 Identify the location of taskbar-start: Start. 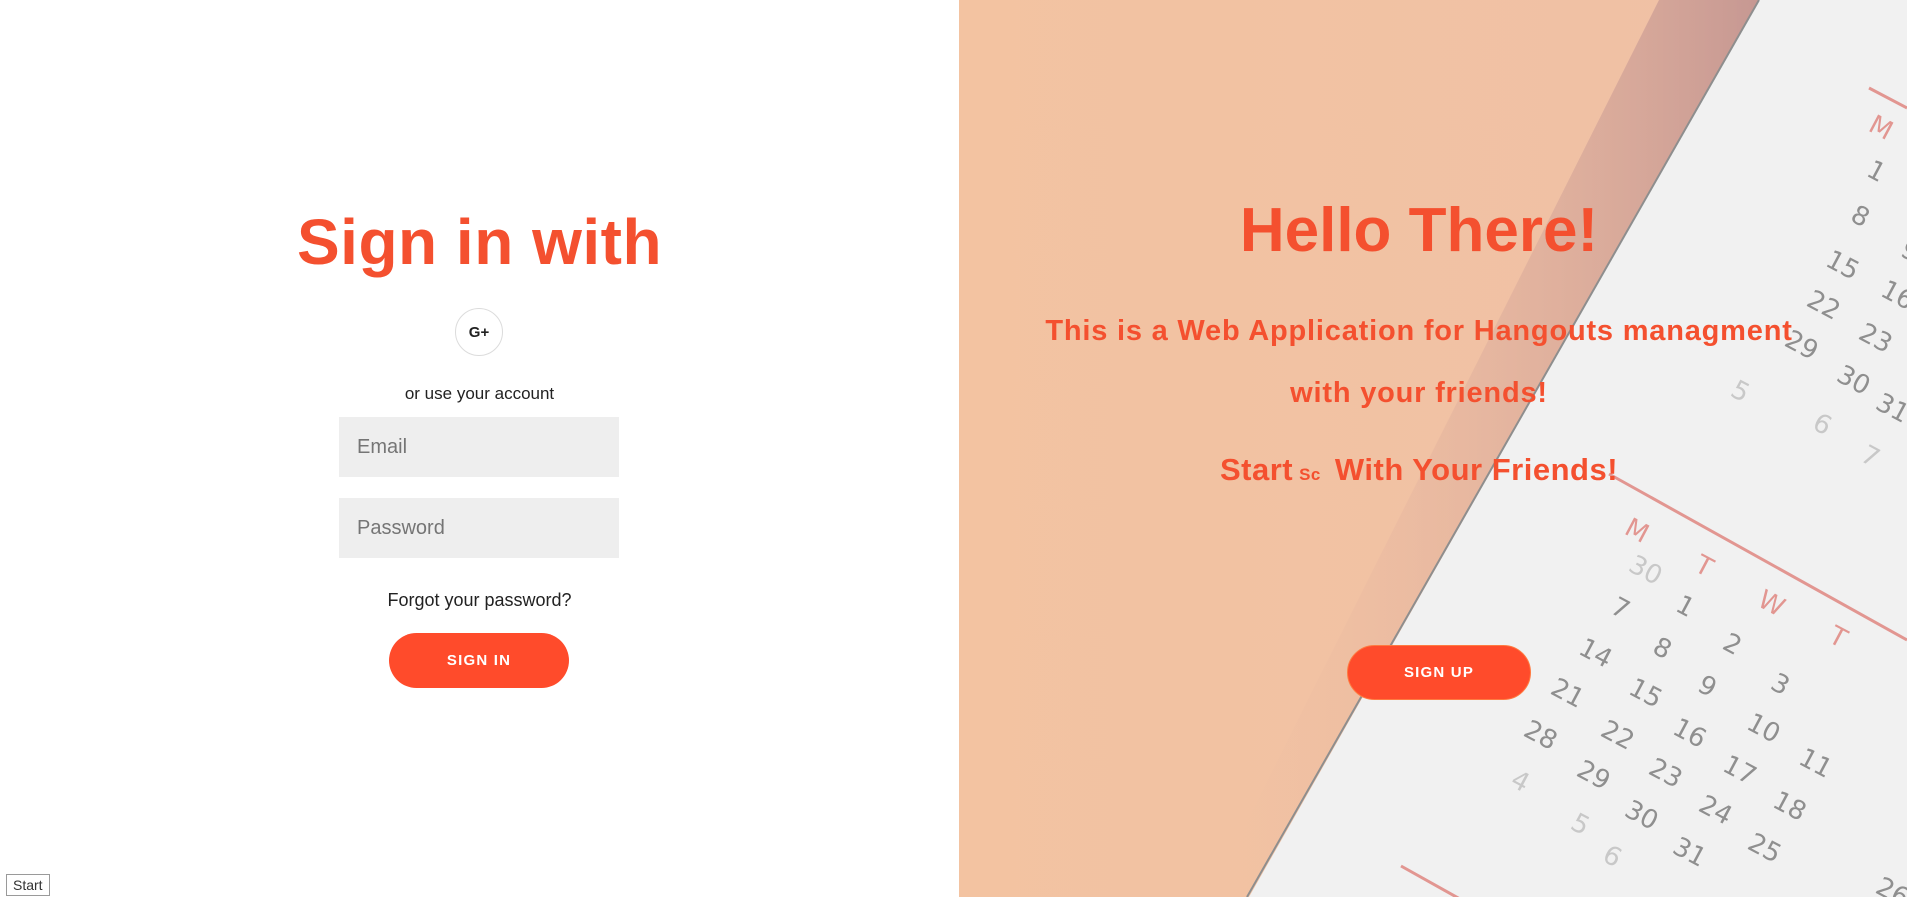
(28, 885).